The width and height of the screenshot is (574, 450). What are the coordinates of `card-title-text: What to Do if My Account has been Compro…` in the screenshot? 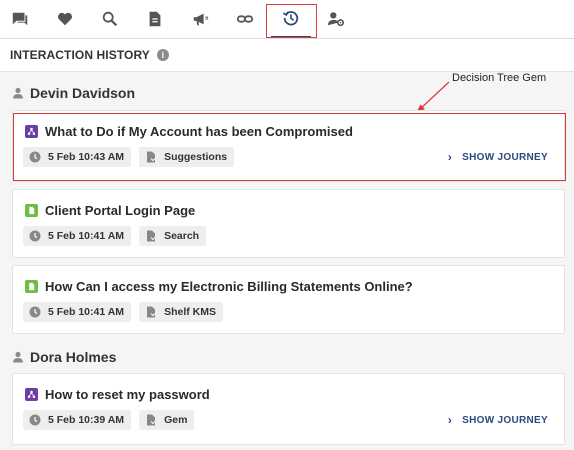 It's located at (199, 131).